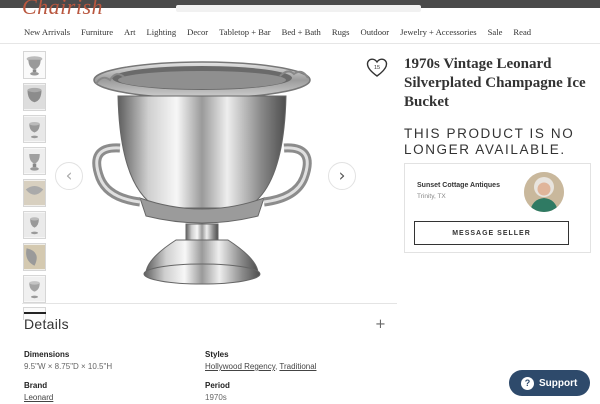 The image size is (600, 404). I want to click on dimensions-label: Dimensions, so click(47, 354).